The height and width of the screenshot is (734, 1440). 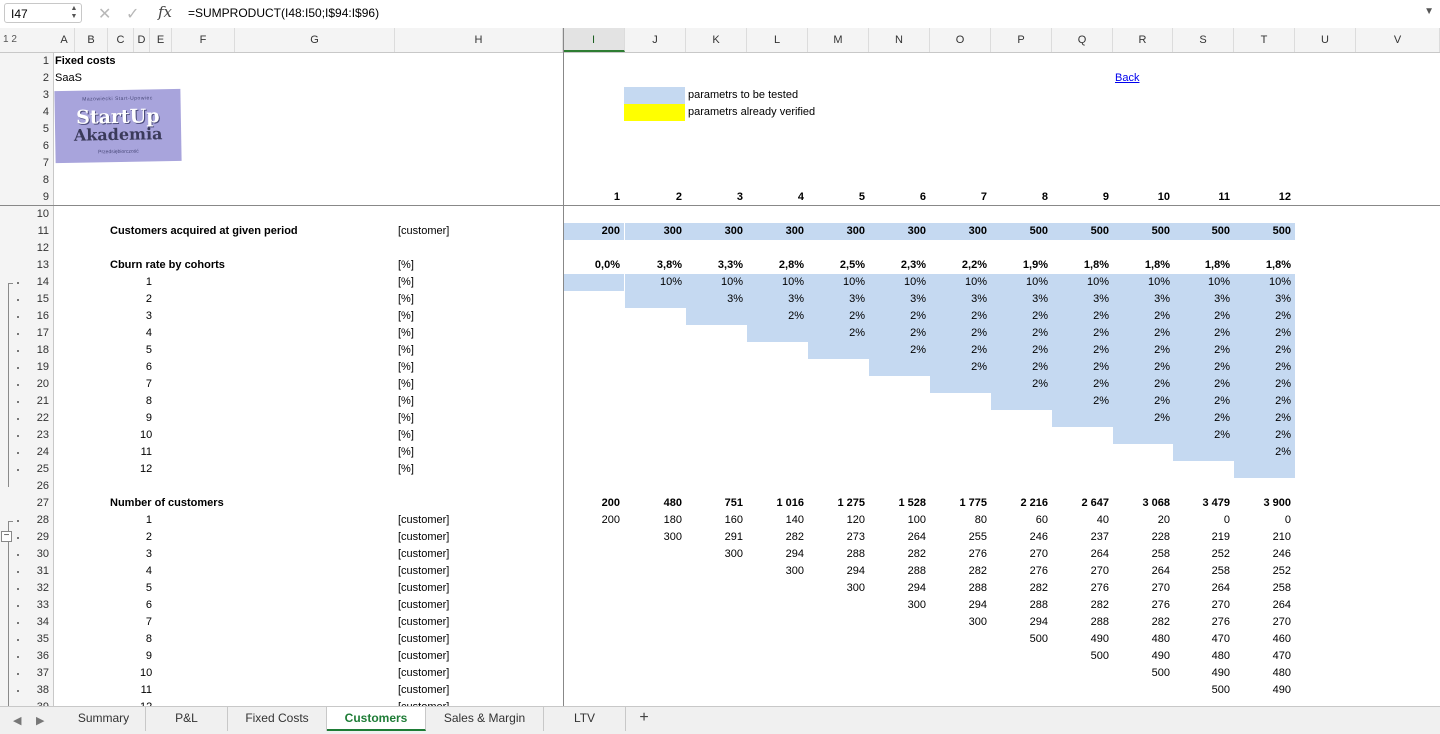 I want to click on column-header-q: Q, so click(x=1082, y=40).